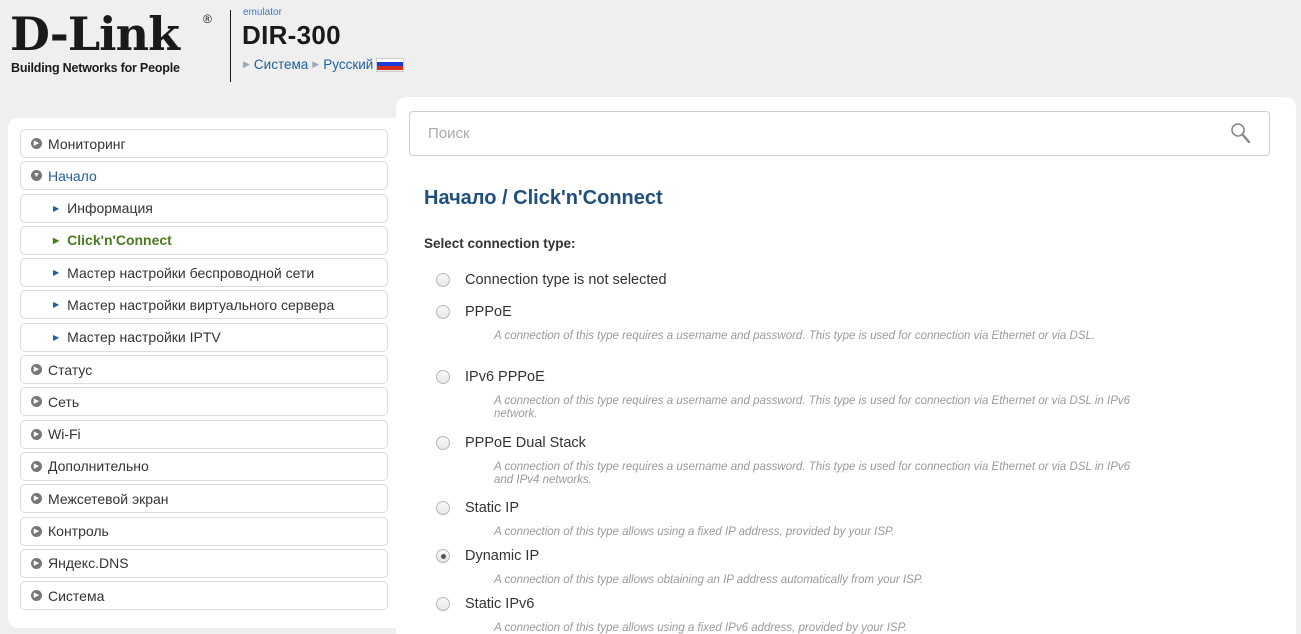 This screenshot has height=634, width=1301. Describe the element at coordinates (72, 175) in the screenshot. I see `sidebar-item-label: Начало` at that location.